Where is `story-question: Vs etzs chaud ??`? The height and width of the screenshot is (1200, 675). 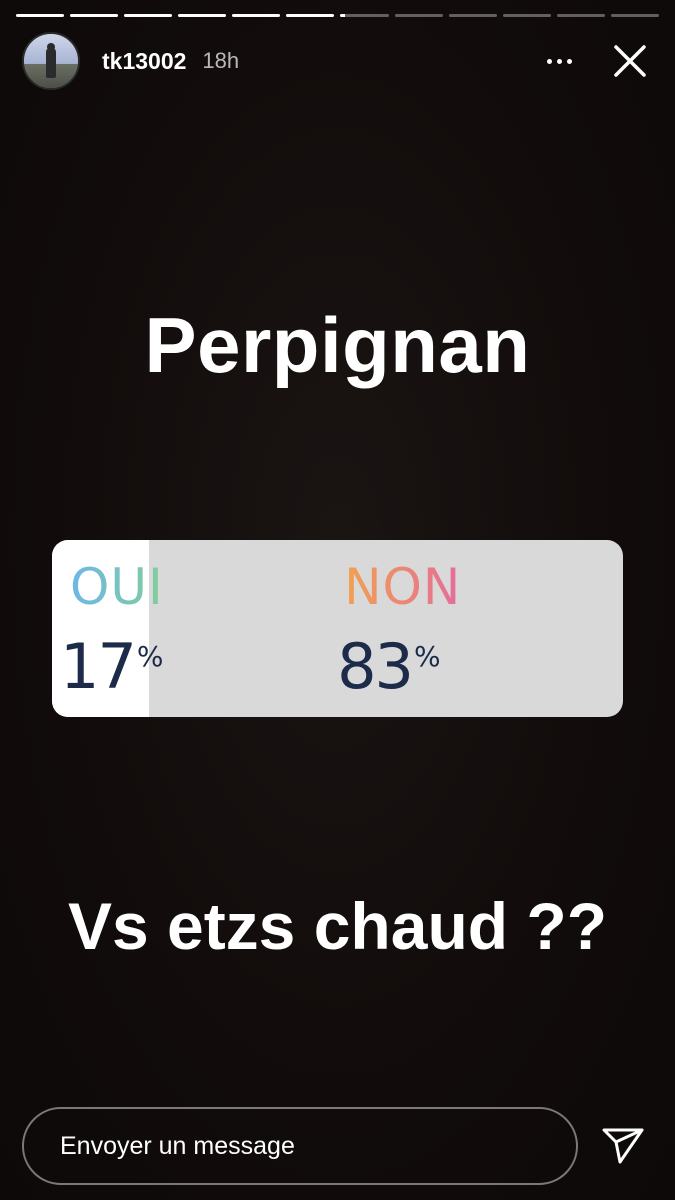 story-question: Vs etzs chaud ?? is located at coordinates (337, 926).